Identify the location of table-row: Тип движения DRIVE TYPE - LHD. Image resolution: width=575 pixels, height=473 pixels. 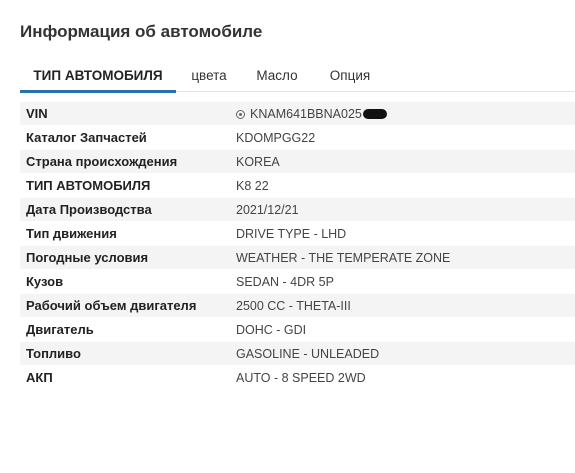
(297, 234).